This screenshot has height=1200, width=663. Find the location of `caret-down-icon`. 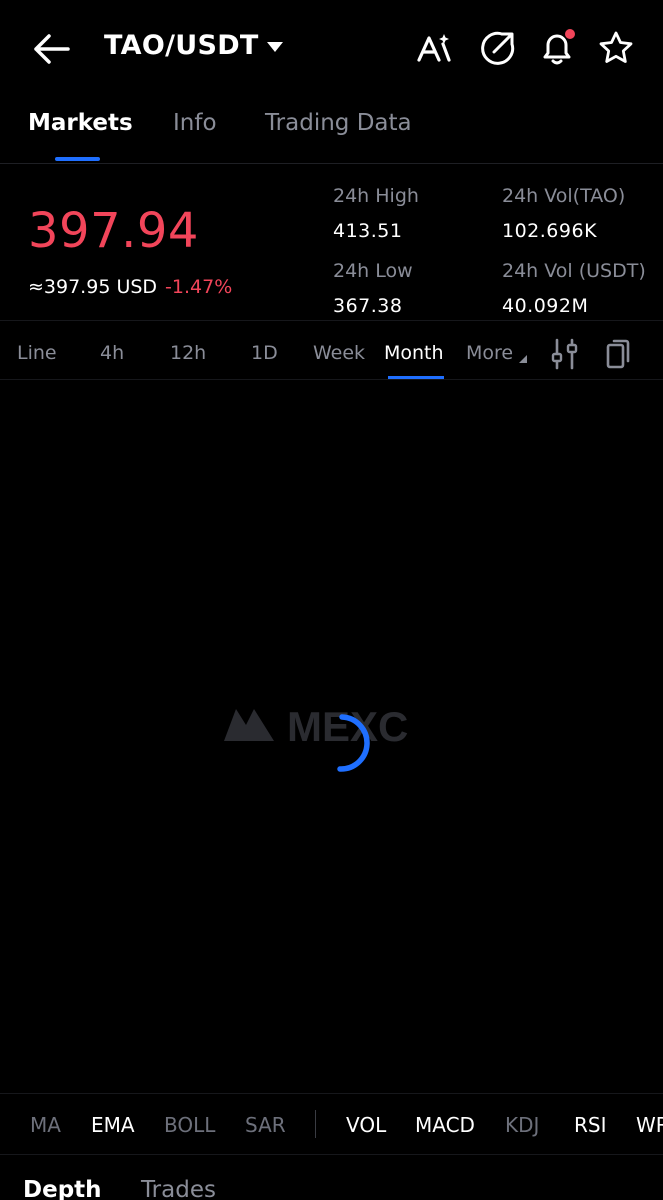

caret-down-icon is located at coordinates (274, 46).